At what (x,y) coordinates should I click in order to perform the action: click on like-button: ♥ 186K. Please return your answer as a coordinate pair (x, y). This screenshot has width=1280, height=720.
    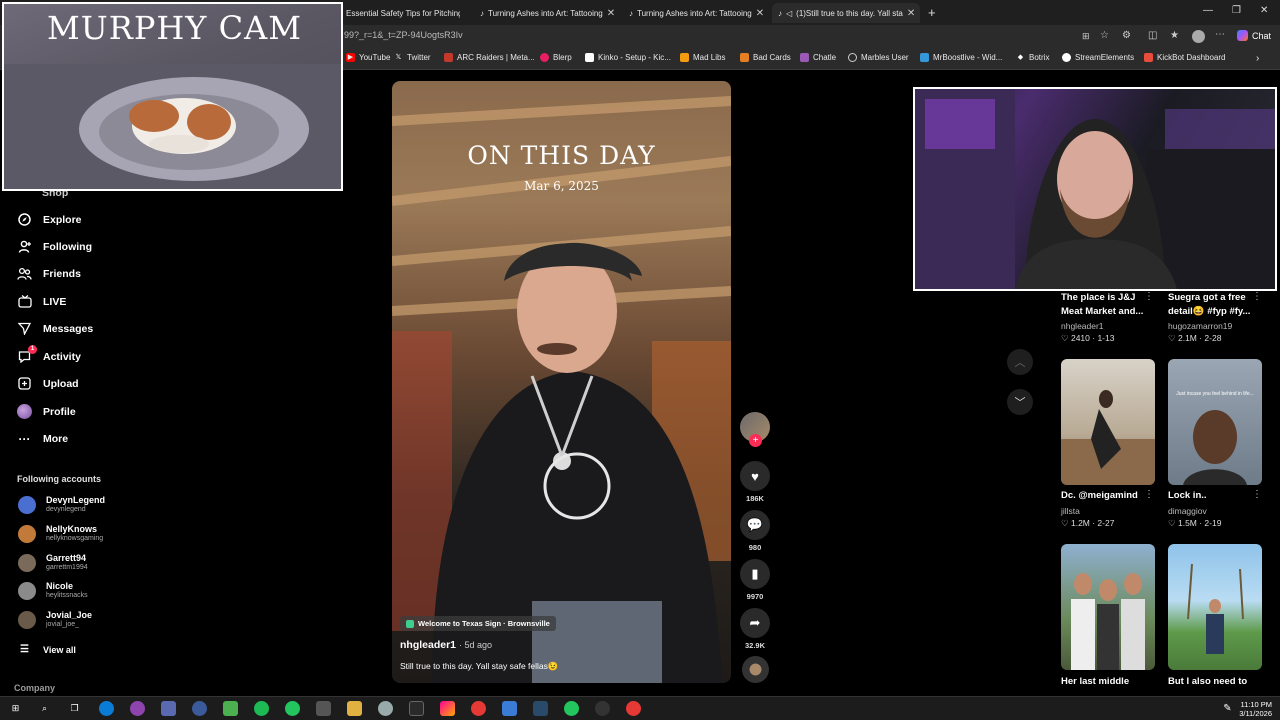
    Looking at the image, I should click on (755, 482).